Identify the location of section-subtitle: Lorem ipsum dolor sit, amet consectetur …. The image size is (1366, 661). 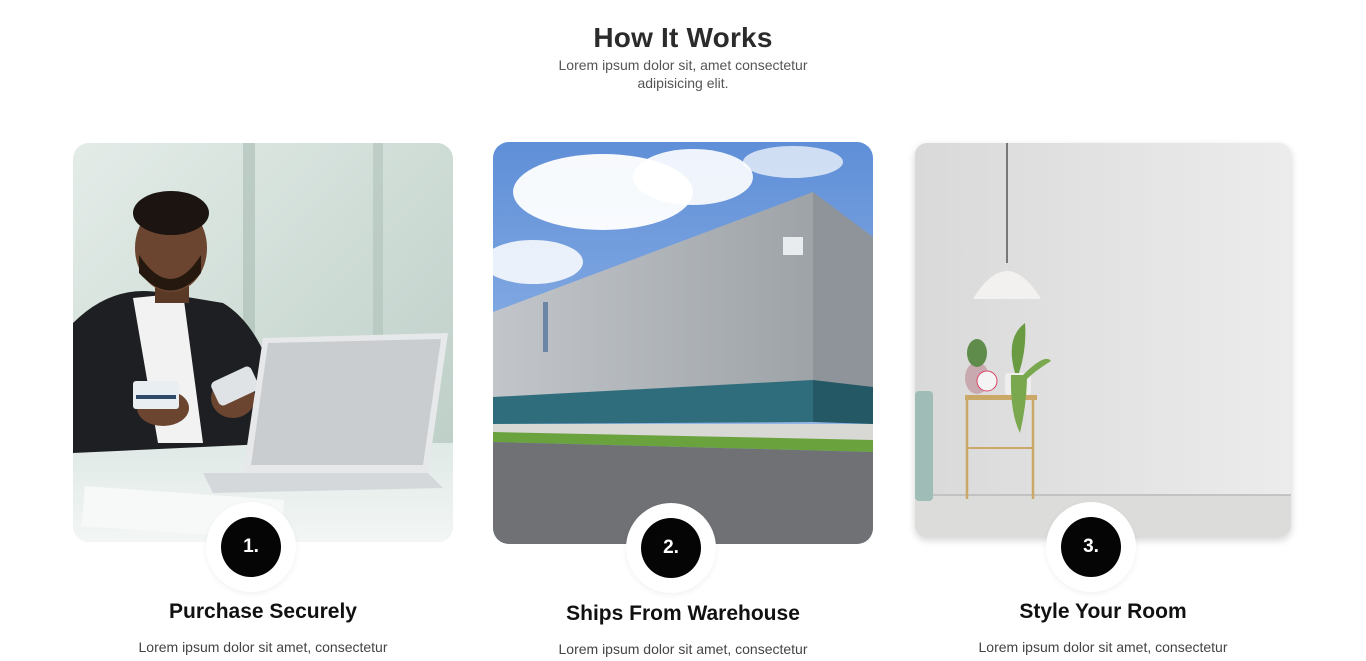
(683, 74).